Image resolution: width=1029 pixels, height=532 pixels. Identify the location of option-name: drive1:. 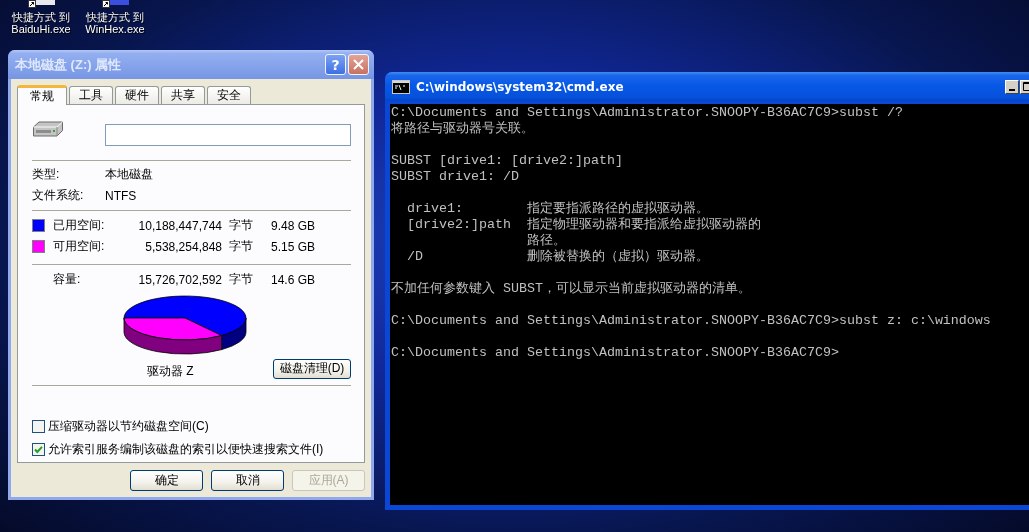
(435, 209).